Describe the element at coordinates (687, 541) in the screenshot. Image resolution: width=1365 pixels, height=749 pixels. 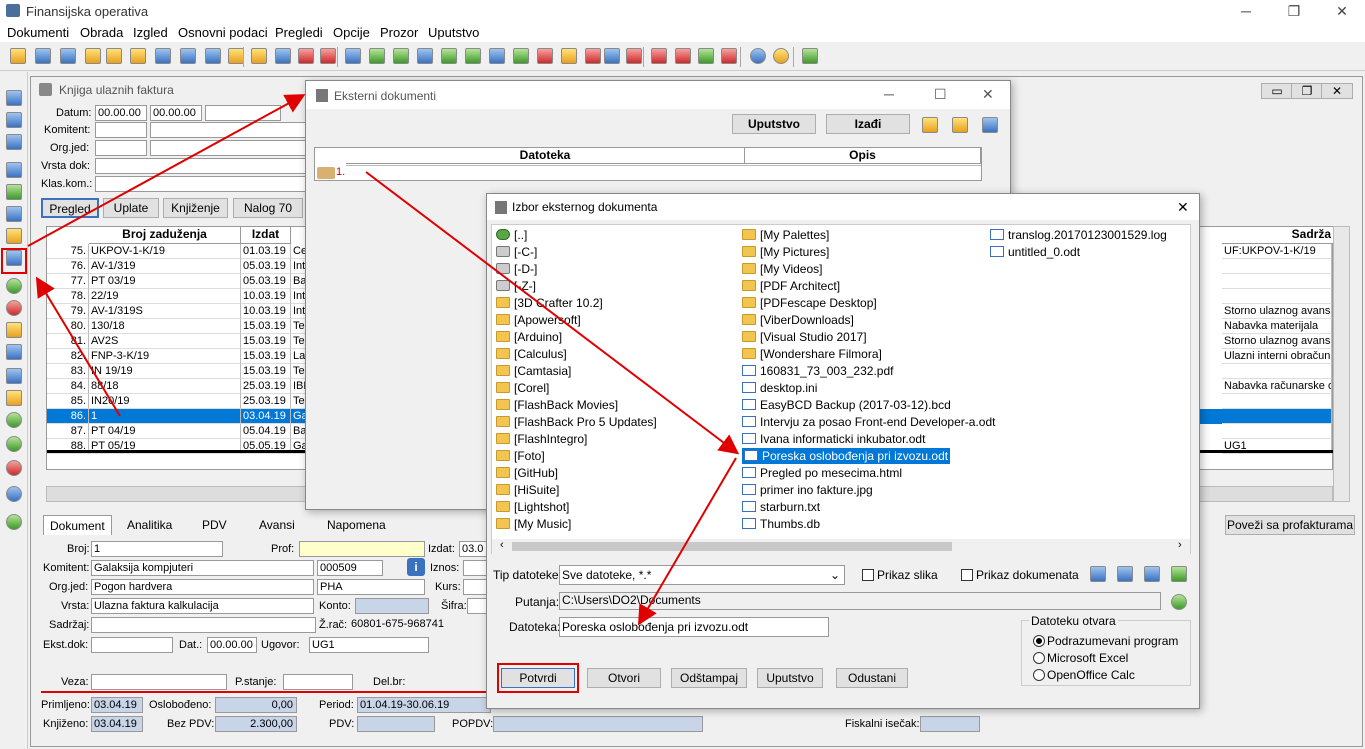
I see `arrow-to-datoteka` at that location.